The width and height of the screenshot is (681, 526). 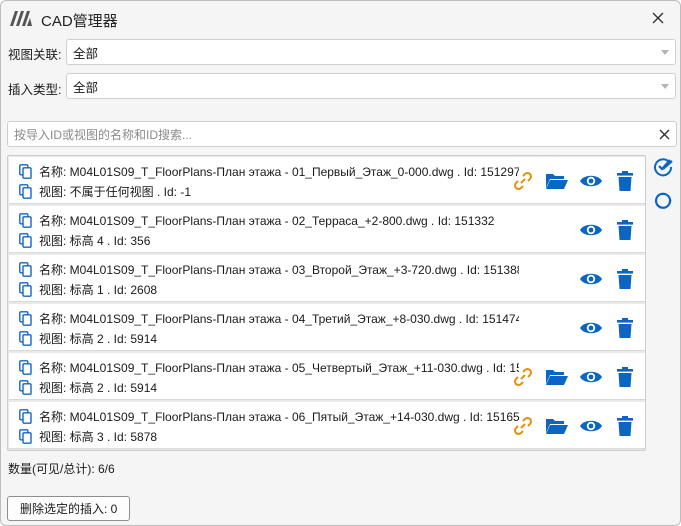 I want to click on refresh-icon, so click(x=663, y=201).